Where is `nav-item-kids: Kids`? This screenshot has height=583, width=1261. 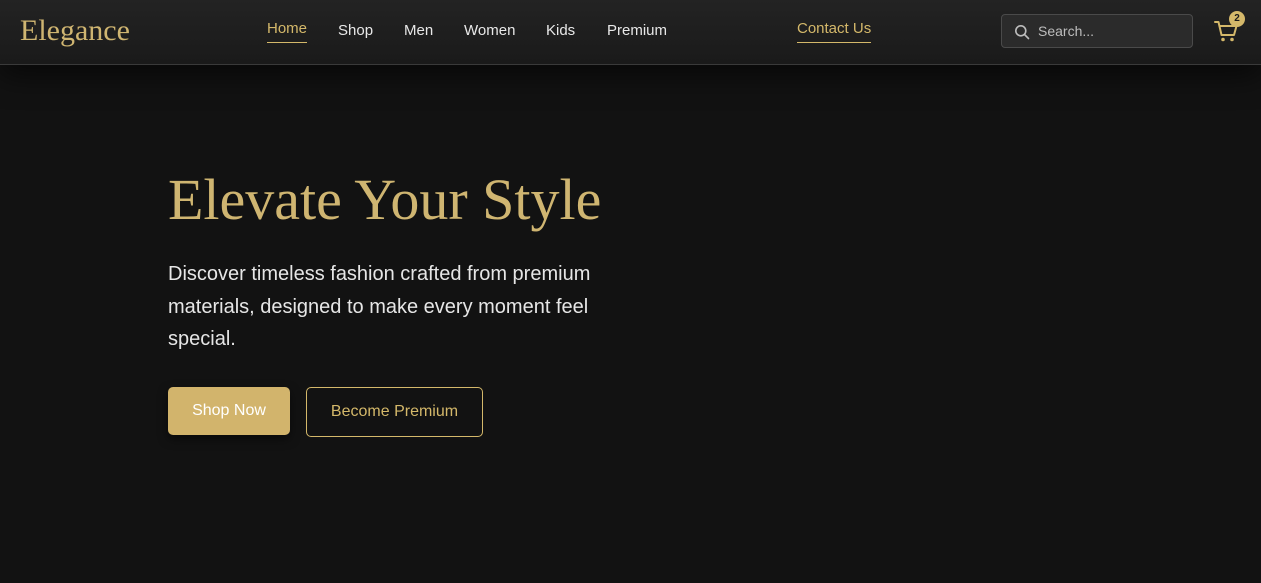 nav-item-kids: Kids is located at coordinates (560, 31).